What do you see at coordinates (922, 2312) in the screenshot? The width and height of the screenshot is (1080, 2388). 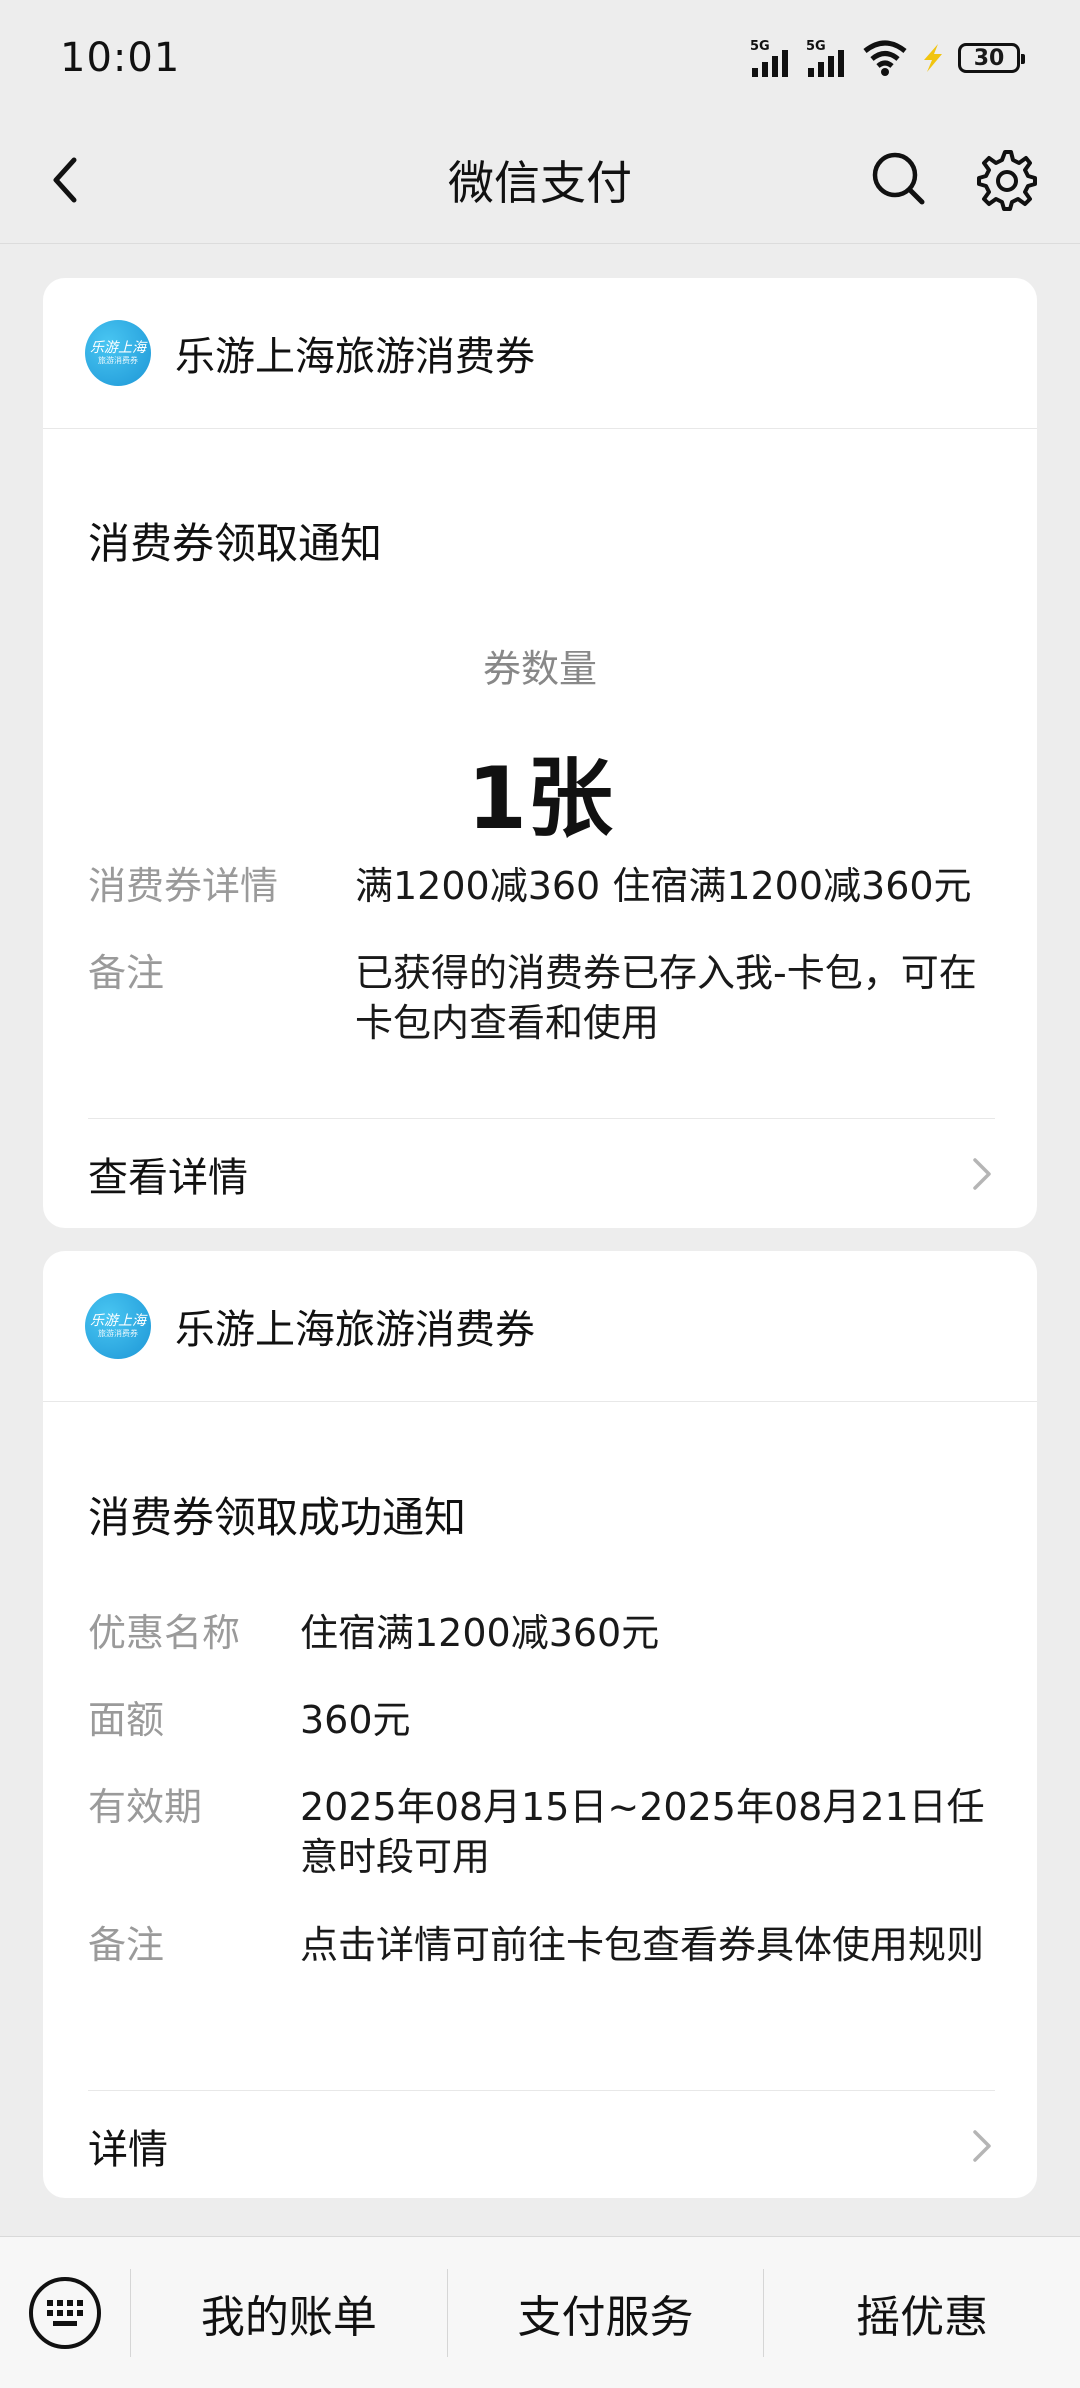 I see `menu-shake-offers: 摇优惠` at bounding box center [922, 2312].